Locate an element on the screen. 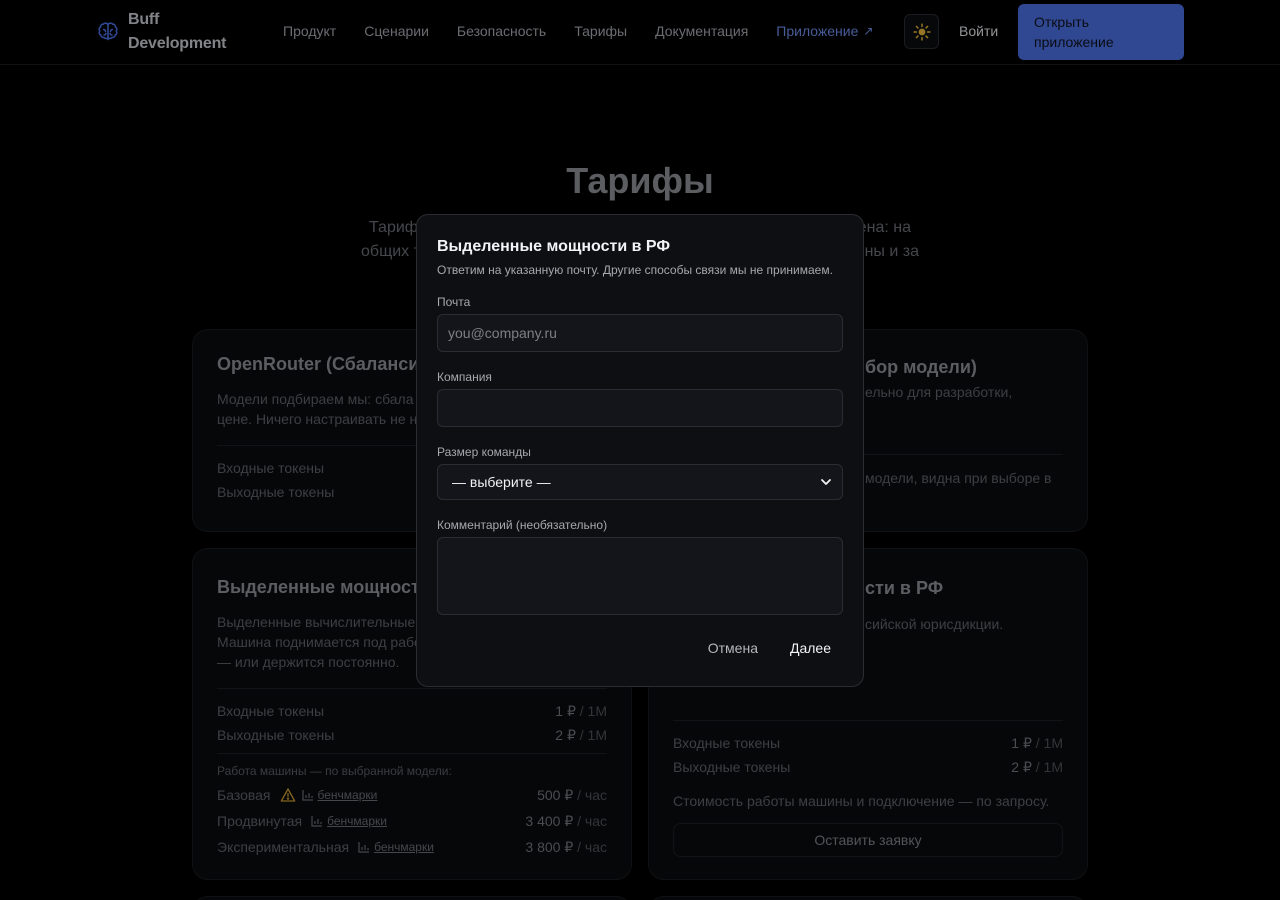 This screenshot has width=1280, height=900. company-field is located at coordinates (640, 408).